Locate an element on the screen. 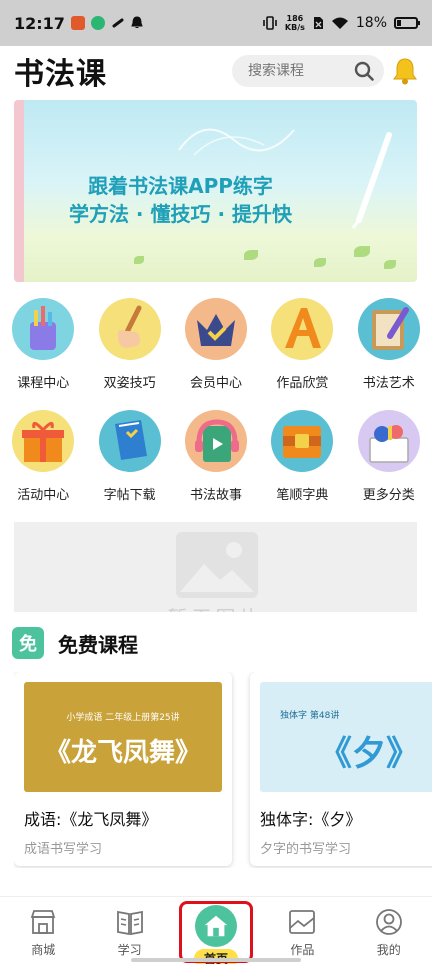 Image resolution: width=432 pixels, height=964 pixels. banner-headline: 跟着书法课APP练字 is located at coordinates (180, 186).